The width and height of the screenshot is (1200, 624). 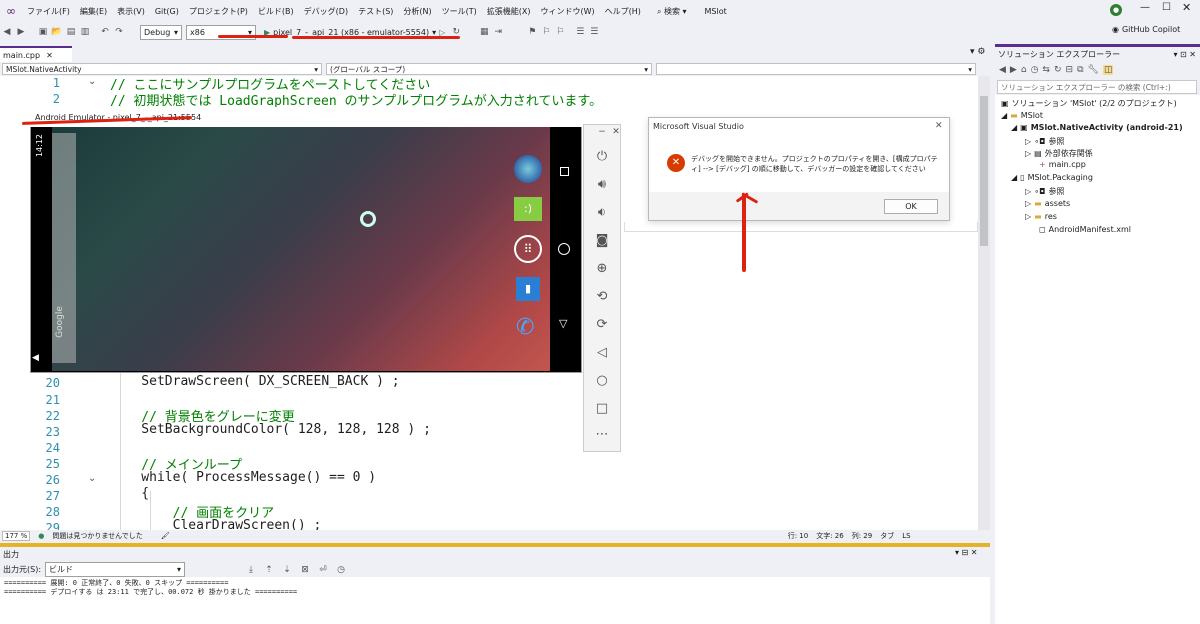 I want to click on tree-item-main-cpp: + main.cpp, so click(x=1062, y=164).